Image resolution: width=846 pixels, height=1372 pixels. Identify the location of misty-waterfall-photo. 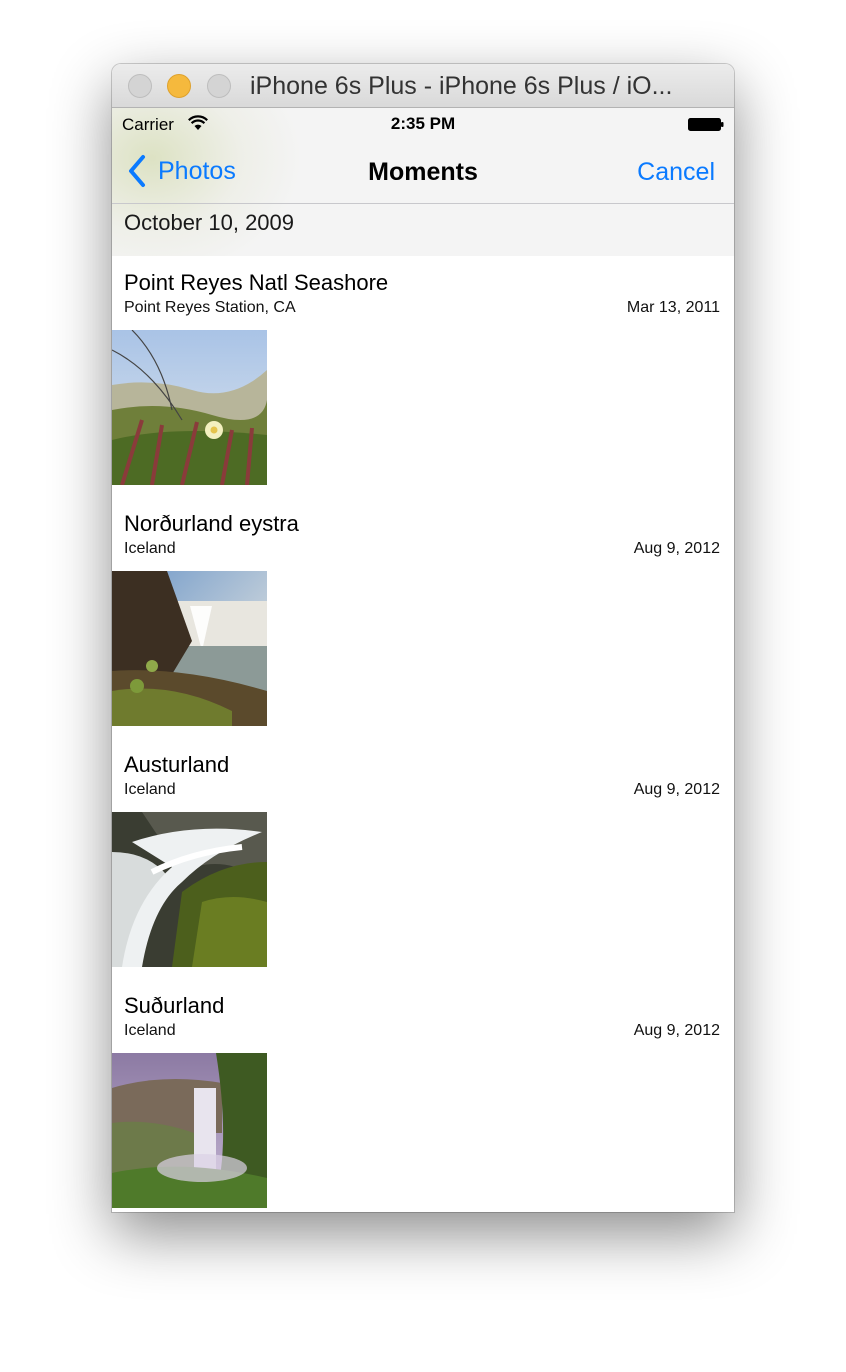
(189, 1130).